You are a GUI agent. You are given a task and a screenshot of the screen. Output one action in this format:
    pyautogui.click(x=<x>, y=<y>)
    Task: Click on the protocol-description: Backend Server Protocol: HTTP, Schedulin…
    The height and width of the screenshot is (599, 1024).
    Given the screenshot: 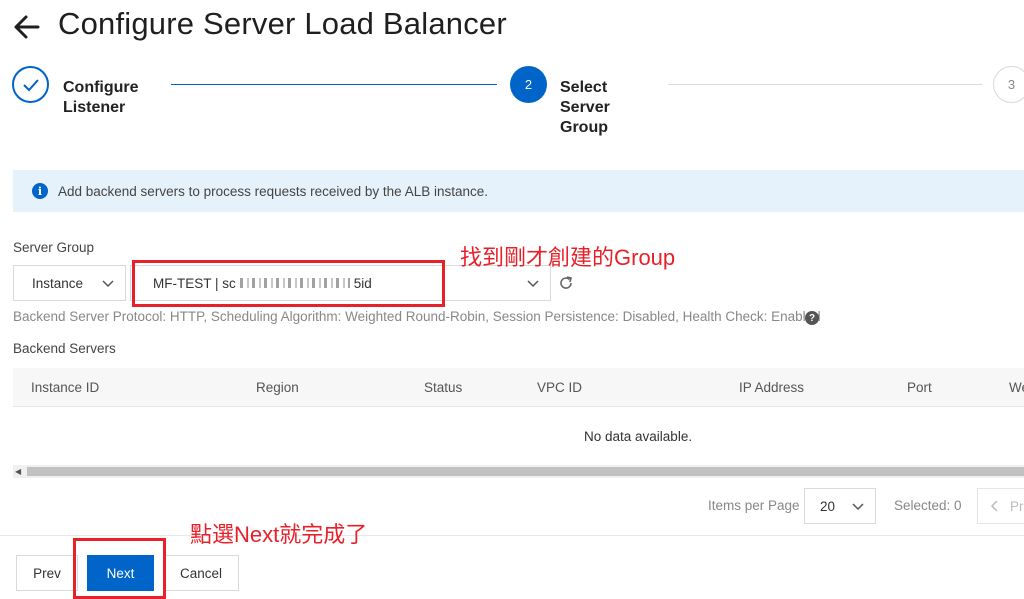 What is the action you would take?
    pyautogui.click(x=417, y=316)
    